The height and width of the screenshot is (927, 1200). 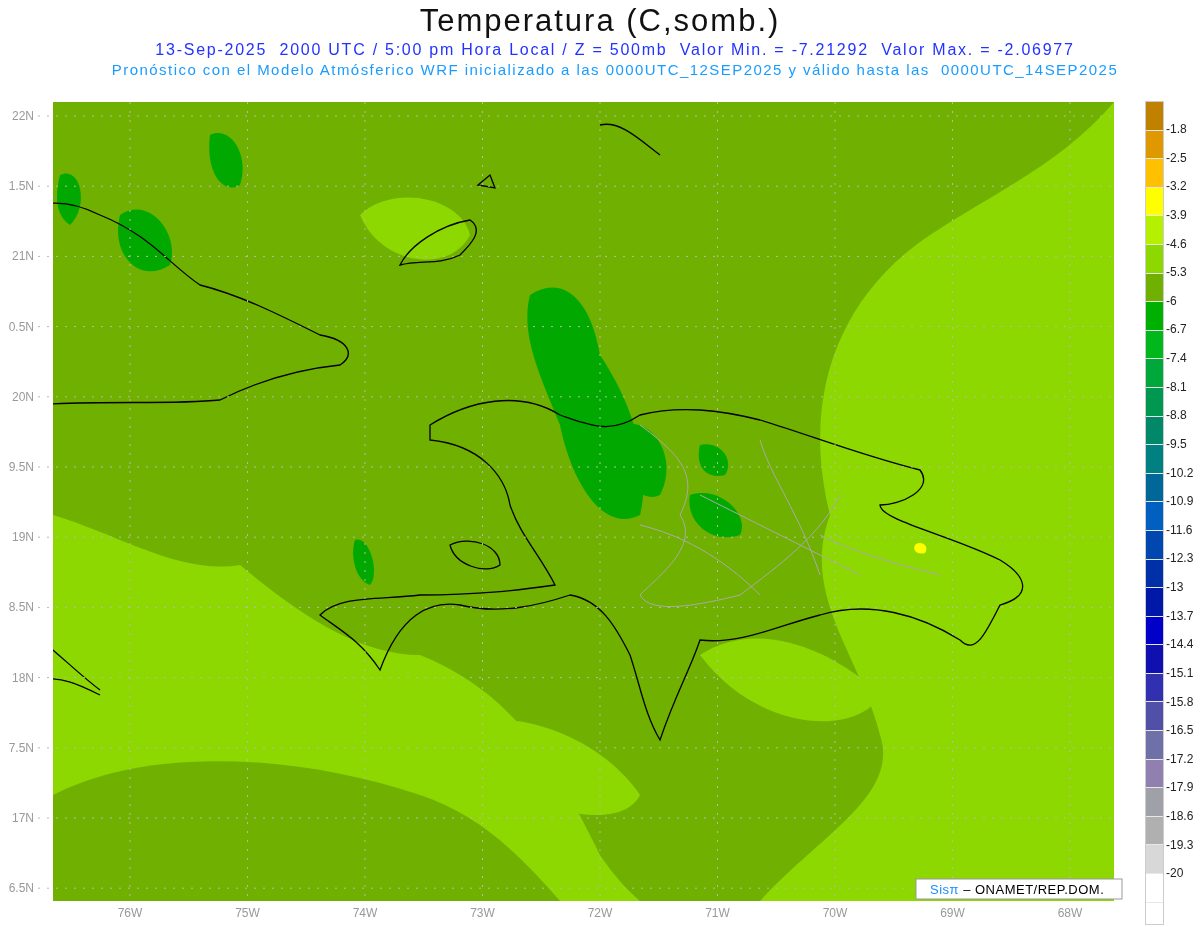 What do you see at coordinates (23, 116) in the screenshot?
I see `latitude-label: 22N` at bounding box center [23, 116].